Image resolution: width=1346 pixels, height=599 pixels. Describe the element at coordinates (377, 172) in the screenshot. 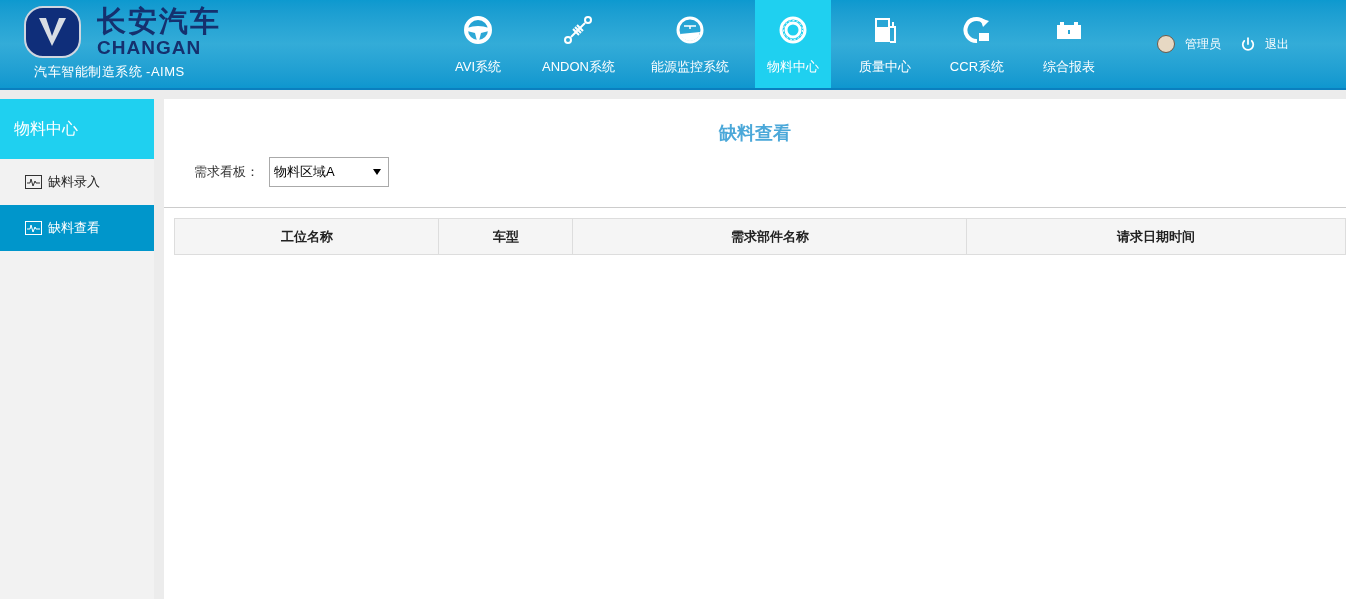

I see `dropdown-caret-icon` at that location.